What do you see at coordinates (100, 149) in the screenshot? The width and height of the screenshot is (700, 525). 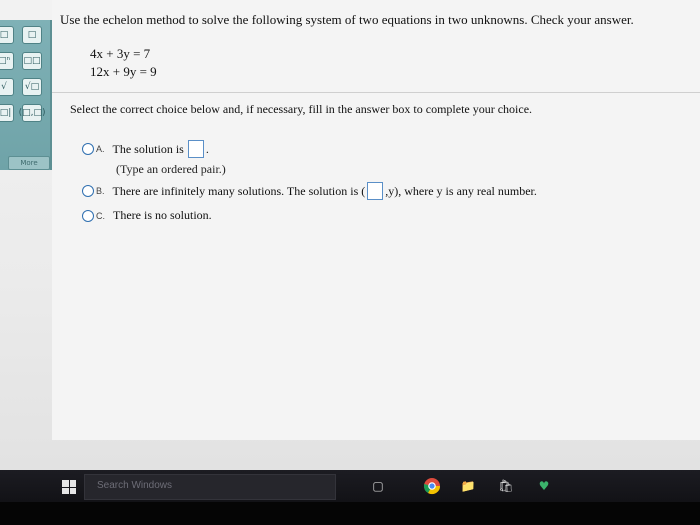 I see `choice-a-letter: A.` at bounding box center [100, 149].